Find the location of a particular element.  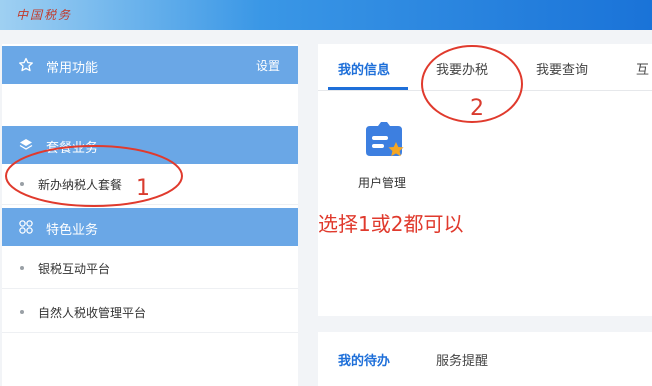

annotation-note: 选择1或2都可以 is located at coordinates (391, 224).